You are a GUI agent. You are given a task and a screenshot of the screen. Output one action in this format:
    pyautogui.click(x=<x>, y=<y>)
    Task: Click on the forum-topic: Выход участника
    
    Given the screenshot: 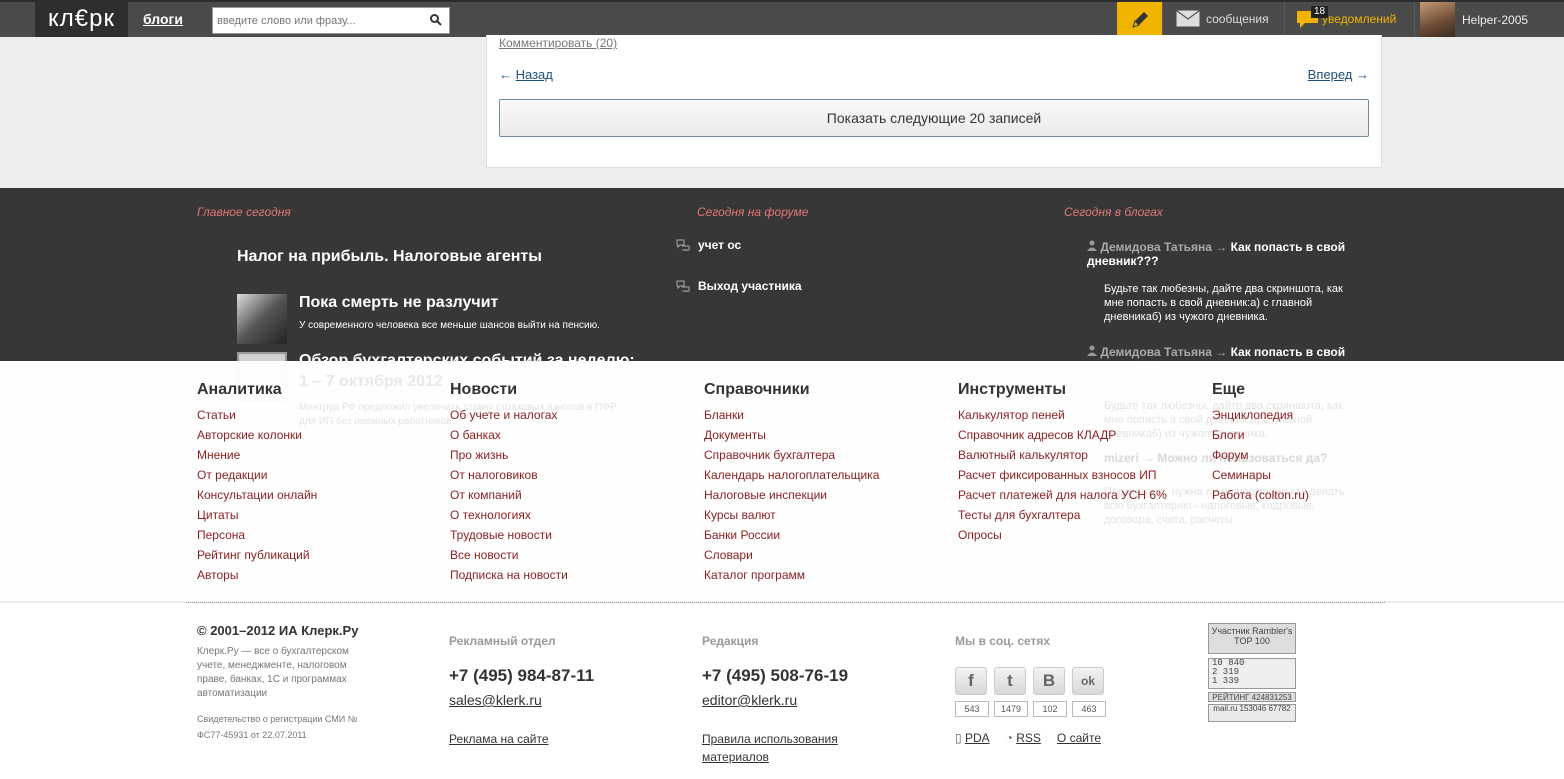 What is the action you would take?
    pyautogui.click(x=739, y=286)
    